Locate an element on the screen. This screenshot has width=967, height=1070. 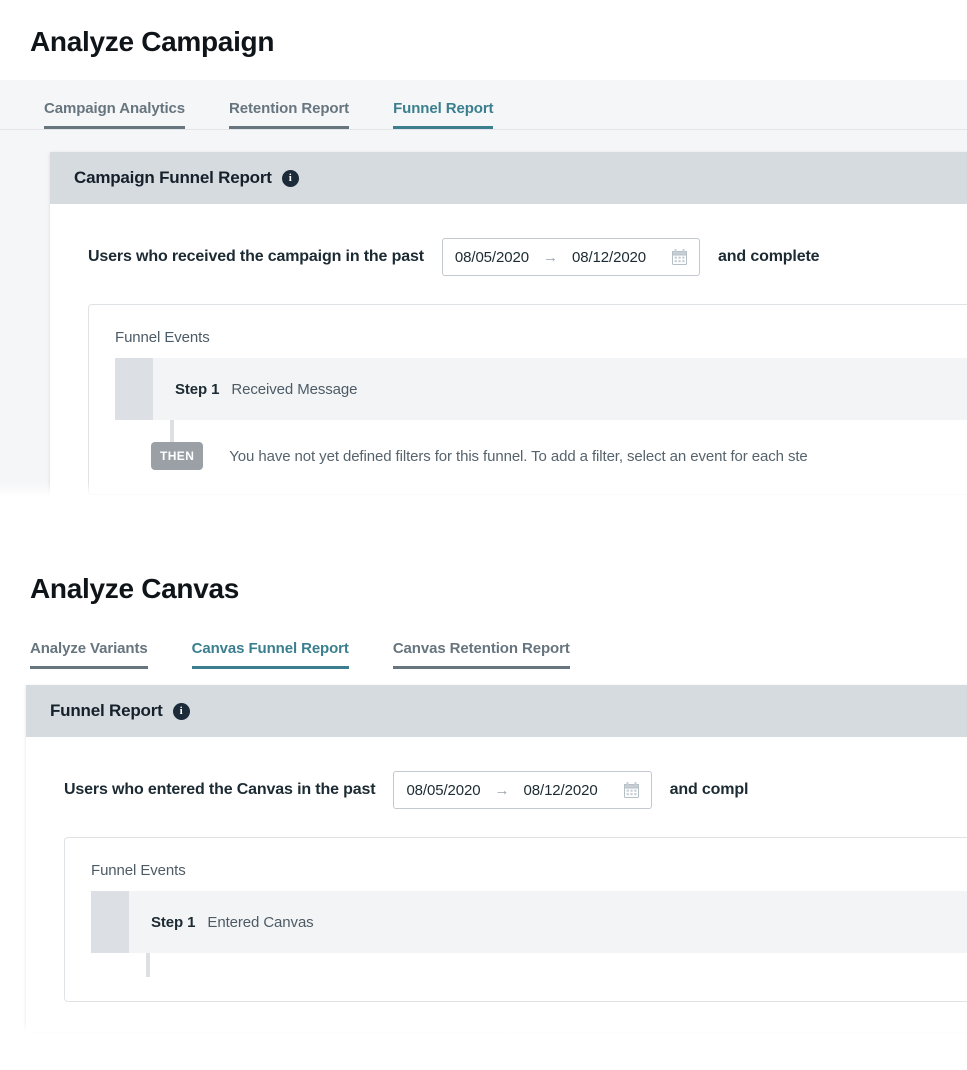
campaign-card-header: Campaign Funnel Report i is located at coordinates (508, 178).